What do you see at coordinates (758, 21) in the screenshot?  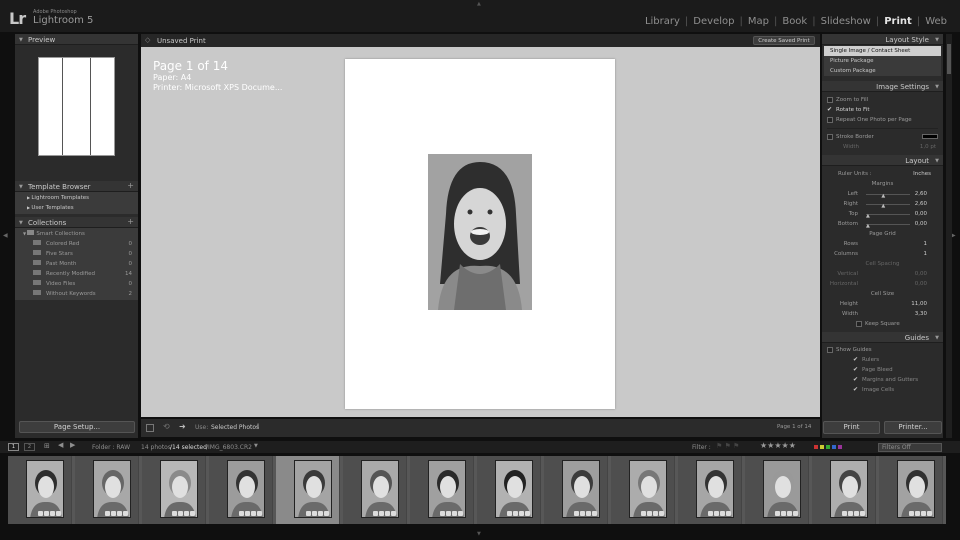 I see `module-map: Map` at bounding box center [758, 21].